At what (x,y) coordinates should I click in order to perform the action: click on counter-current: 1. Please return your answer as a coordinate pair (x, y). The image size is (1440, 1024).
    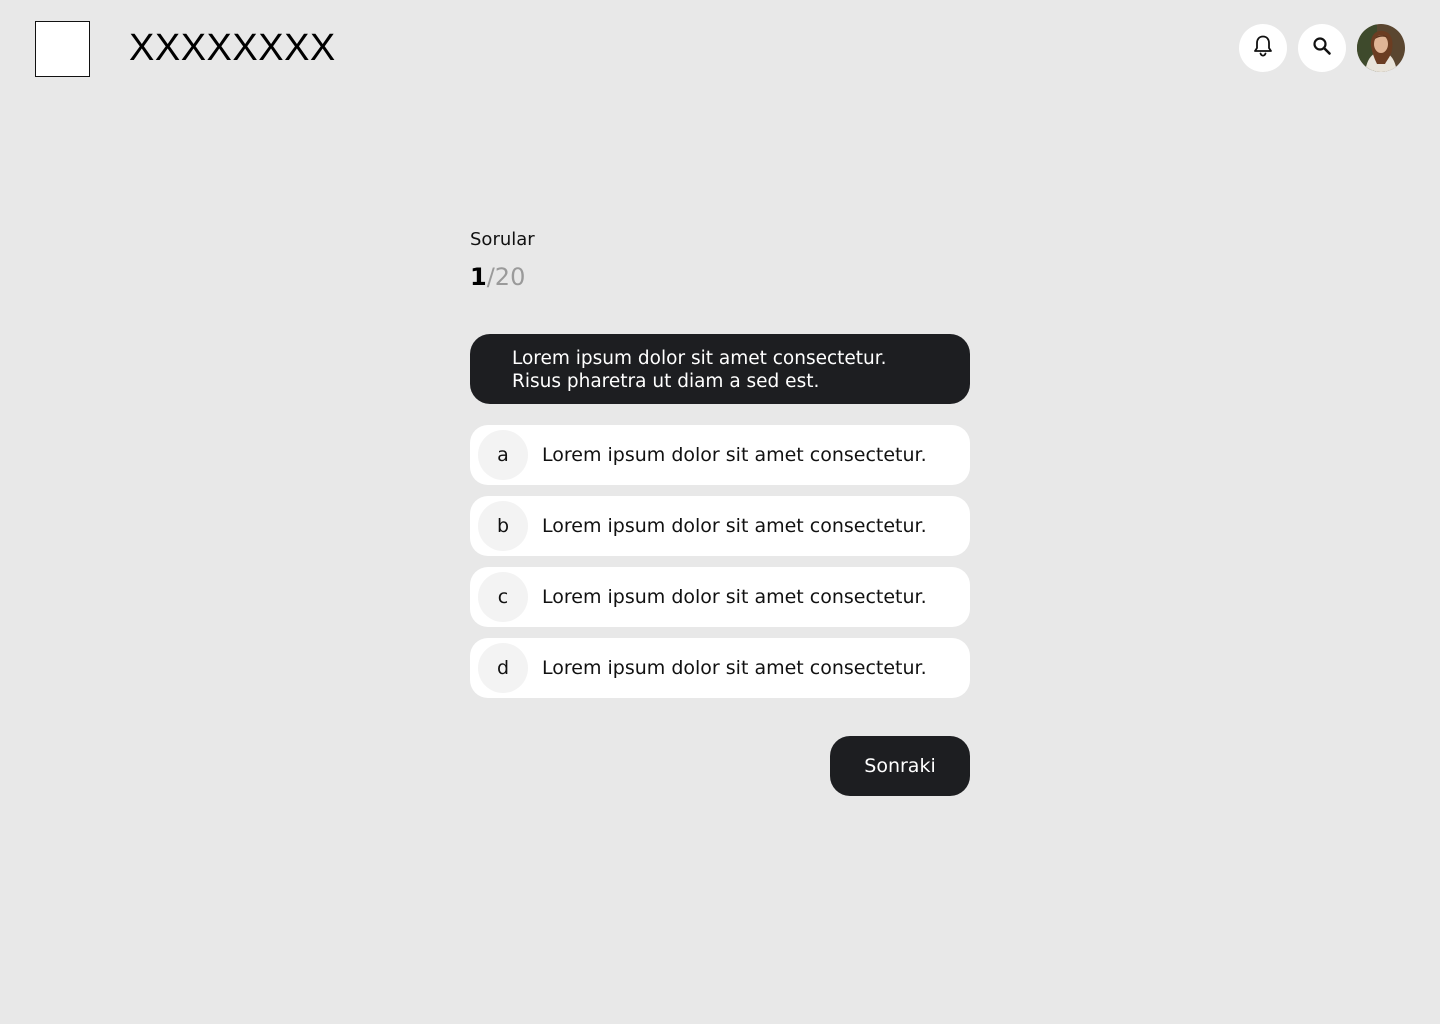
    Looking at the image, I should click on (478, 277).